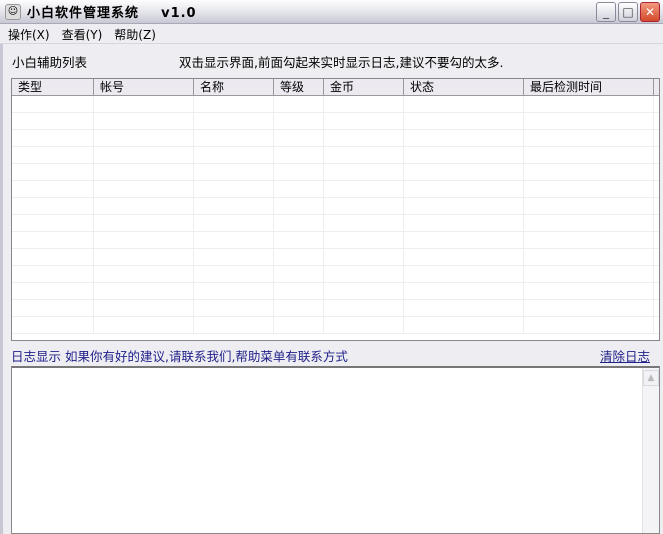 Image resolution: width=663 pixels, height=534 pixels. I want to click on column-name: 名称, so click(234, 87).